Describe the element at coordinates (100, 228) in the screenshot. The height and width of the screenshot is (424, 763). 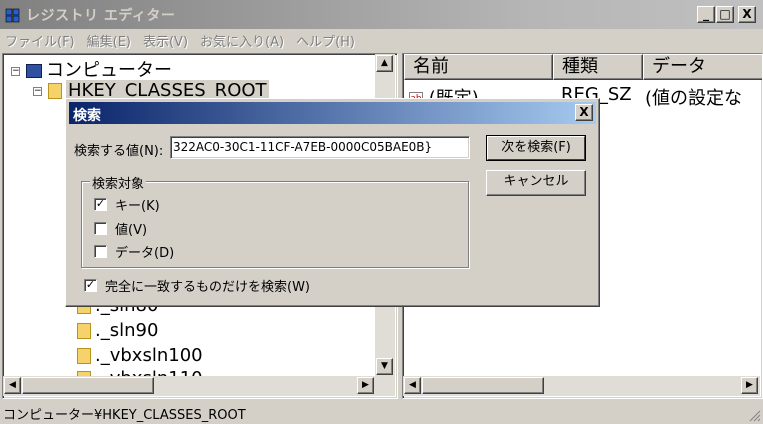
I see `values-checkbox` at that location.